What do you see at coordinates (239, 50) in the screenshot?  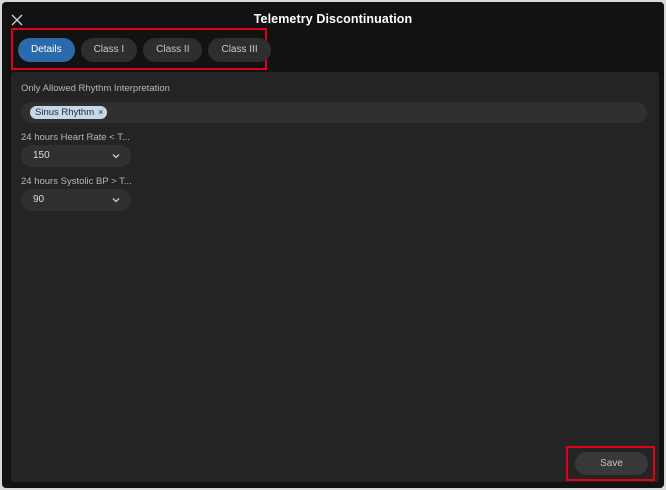 I see `tab-class-iii: Class III` at bounding box center [239, 50].